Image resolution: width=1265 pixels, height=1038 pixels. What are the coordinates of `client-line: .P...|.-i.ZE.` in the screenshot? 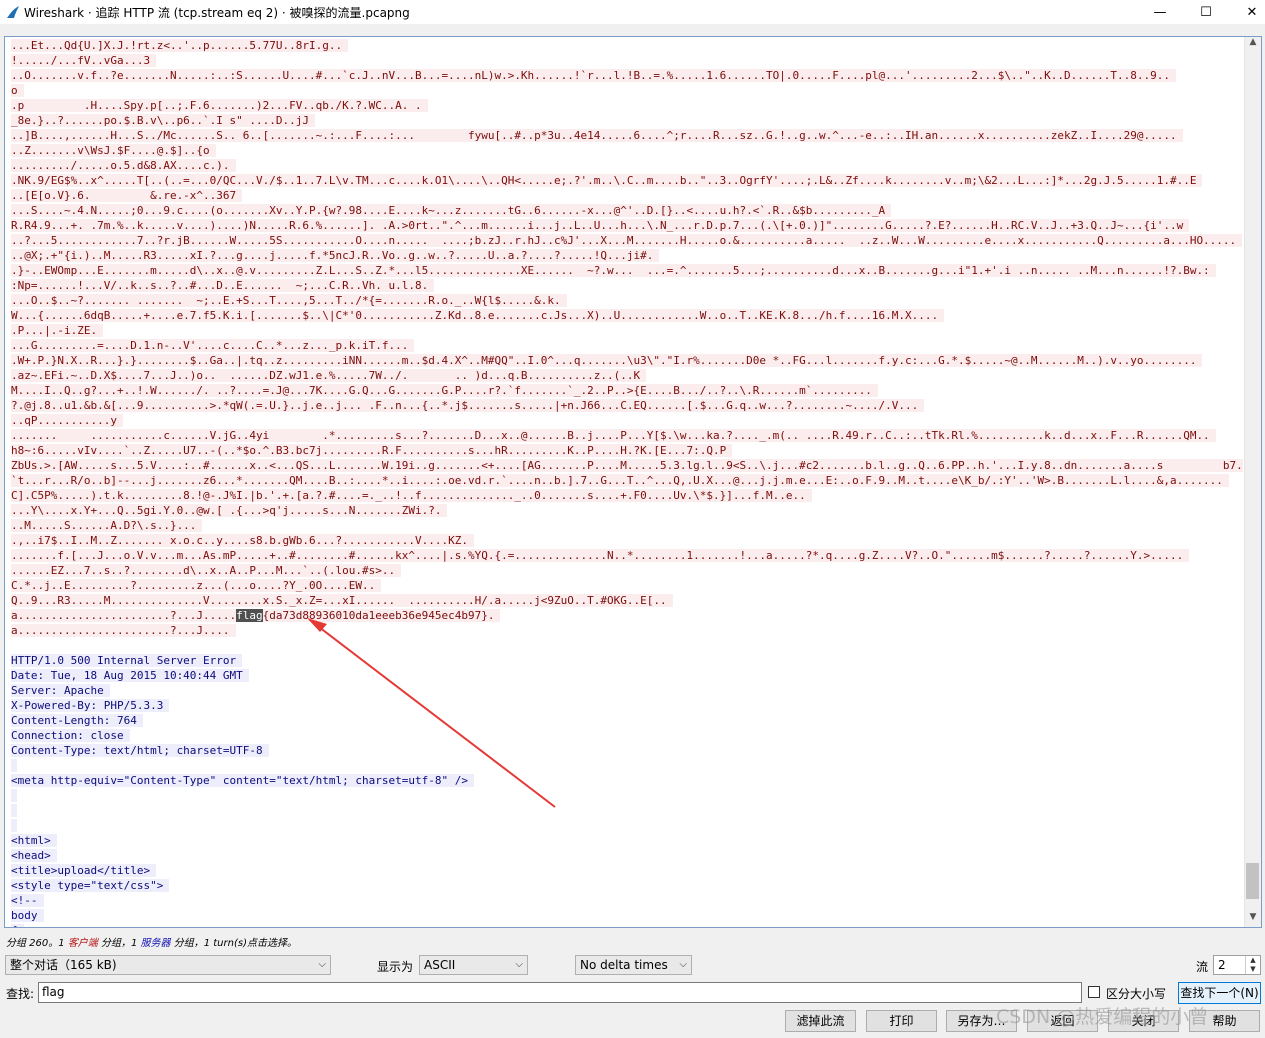 It's located at (627, 330).